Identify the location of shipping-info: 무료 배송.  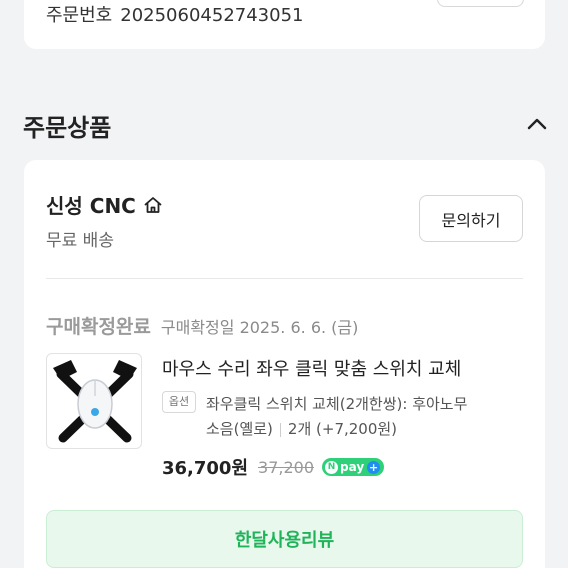
(80, 241).